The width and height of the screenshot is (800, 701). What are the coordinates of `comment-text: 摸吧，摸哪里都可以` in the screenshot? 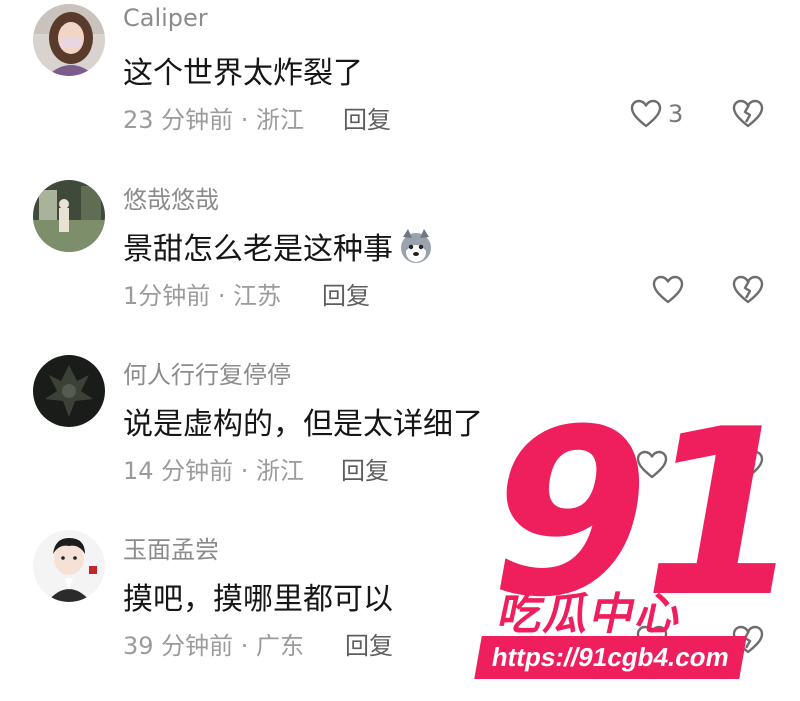 It's located at (258, 596).